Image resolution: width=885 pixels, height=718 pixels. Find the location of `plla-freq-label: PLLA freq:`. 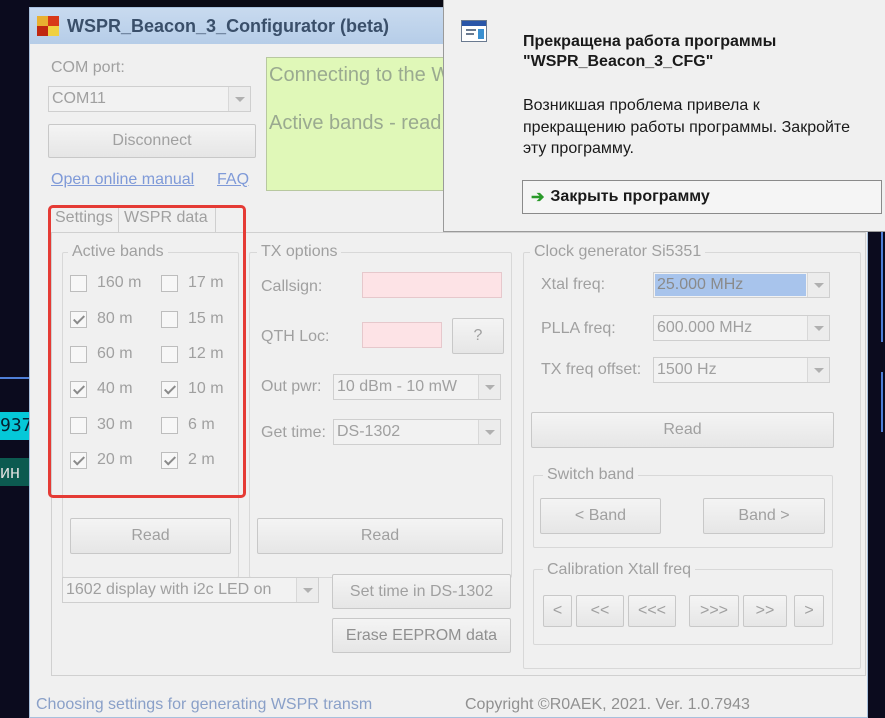

plla-freq-label: PLLA freq: is located at coordinates (578, 328).